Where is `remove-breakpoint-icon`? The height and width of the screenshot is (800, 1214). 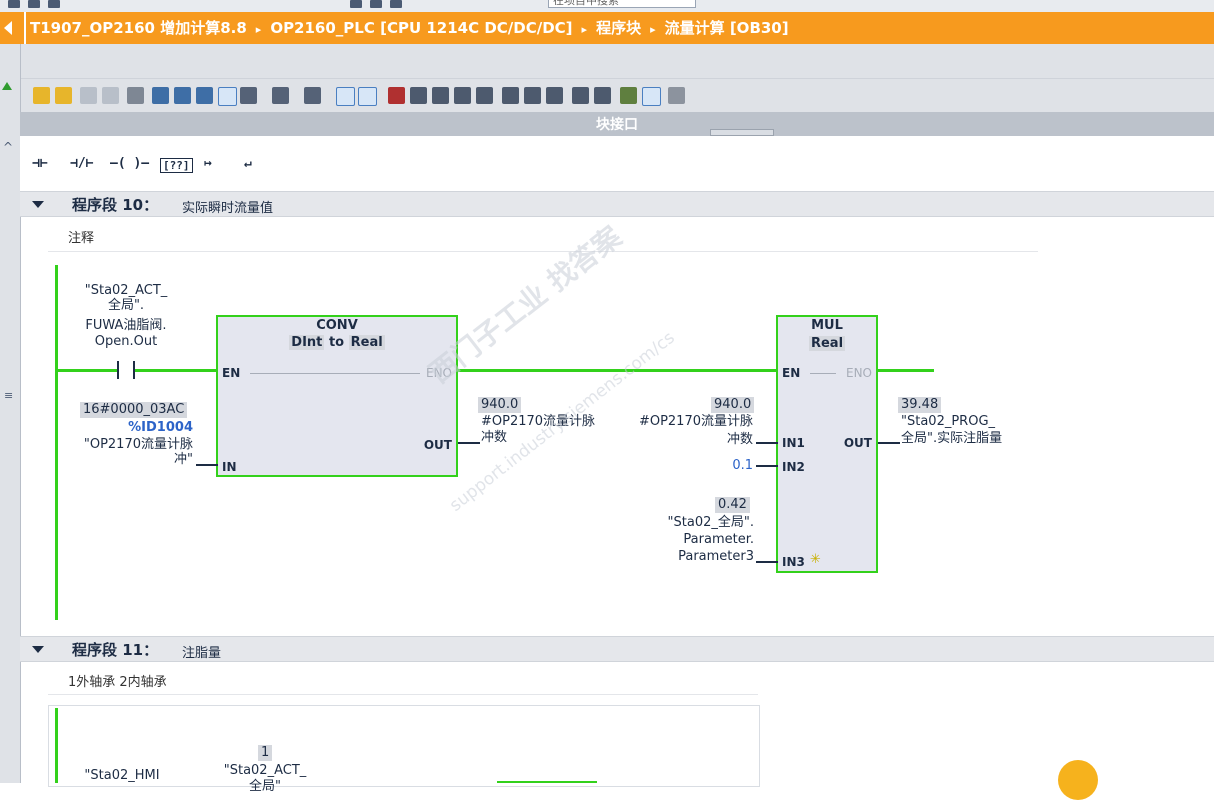
remove-breakpoint-icon is located at coordinates (396, 95).